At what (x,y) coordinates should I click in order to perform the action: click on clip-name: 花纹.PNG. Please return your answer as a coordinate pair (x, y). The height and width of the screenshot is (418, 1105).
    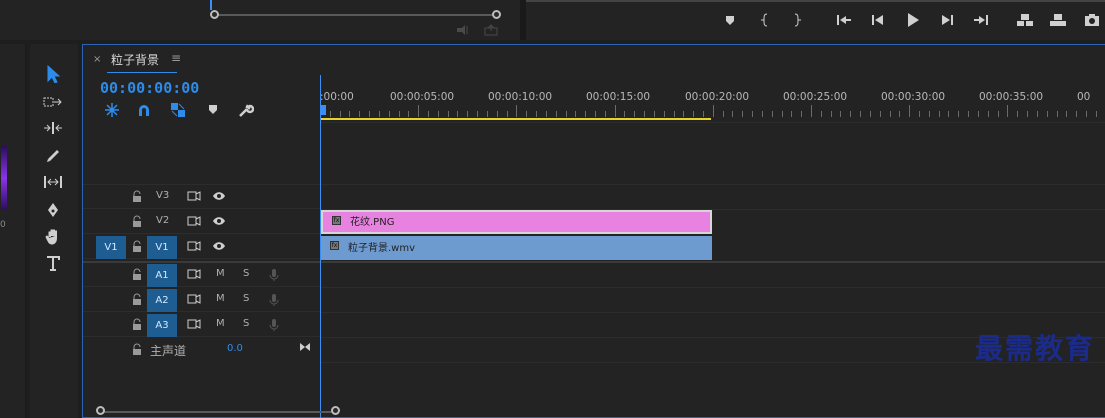
    Looking at the image, I should click on (372, 222).